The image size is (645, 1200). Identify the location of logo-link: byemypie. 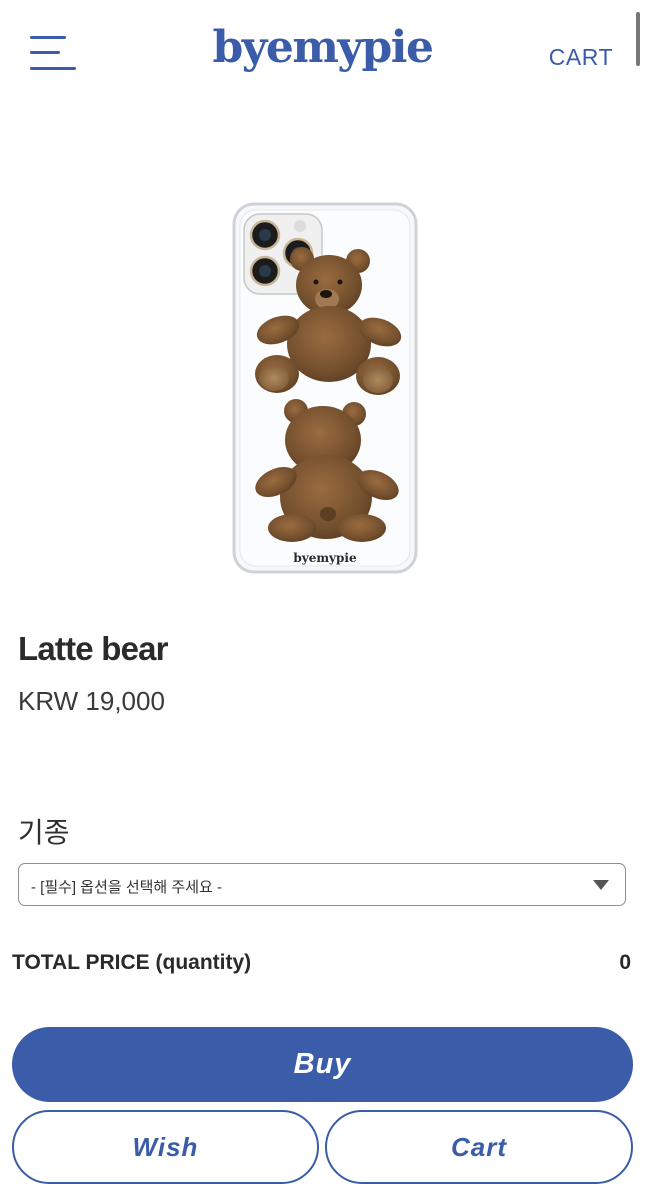
(323, 47).